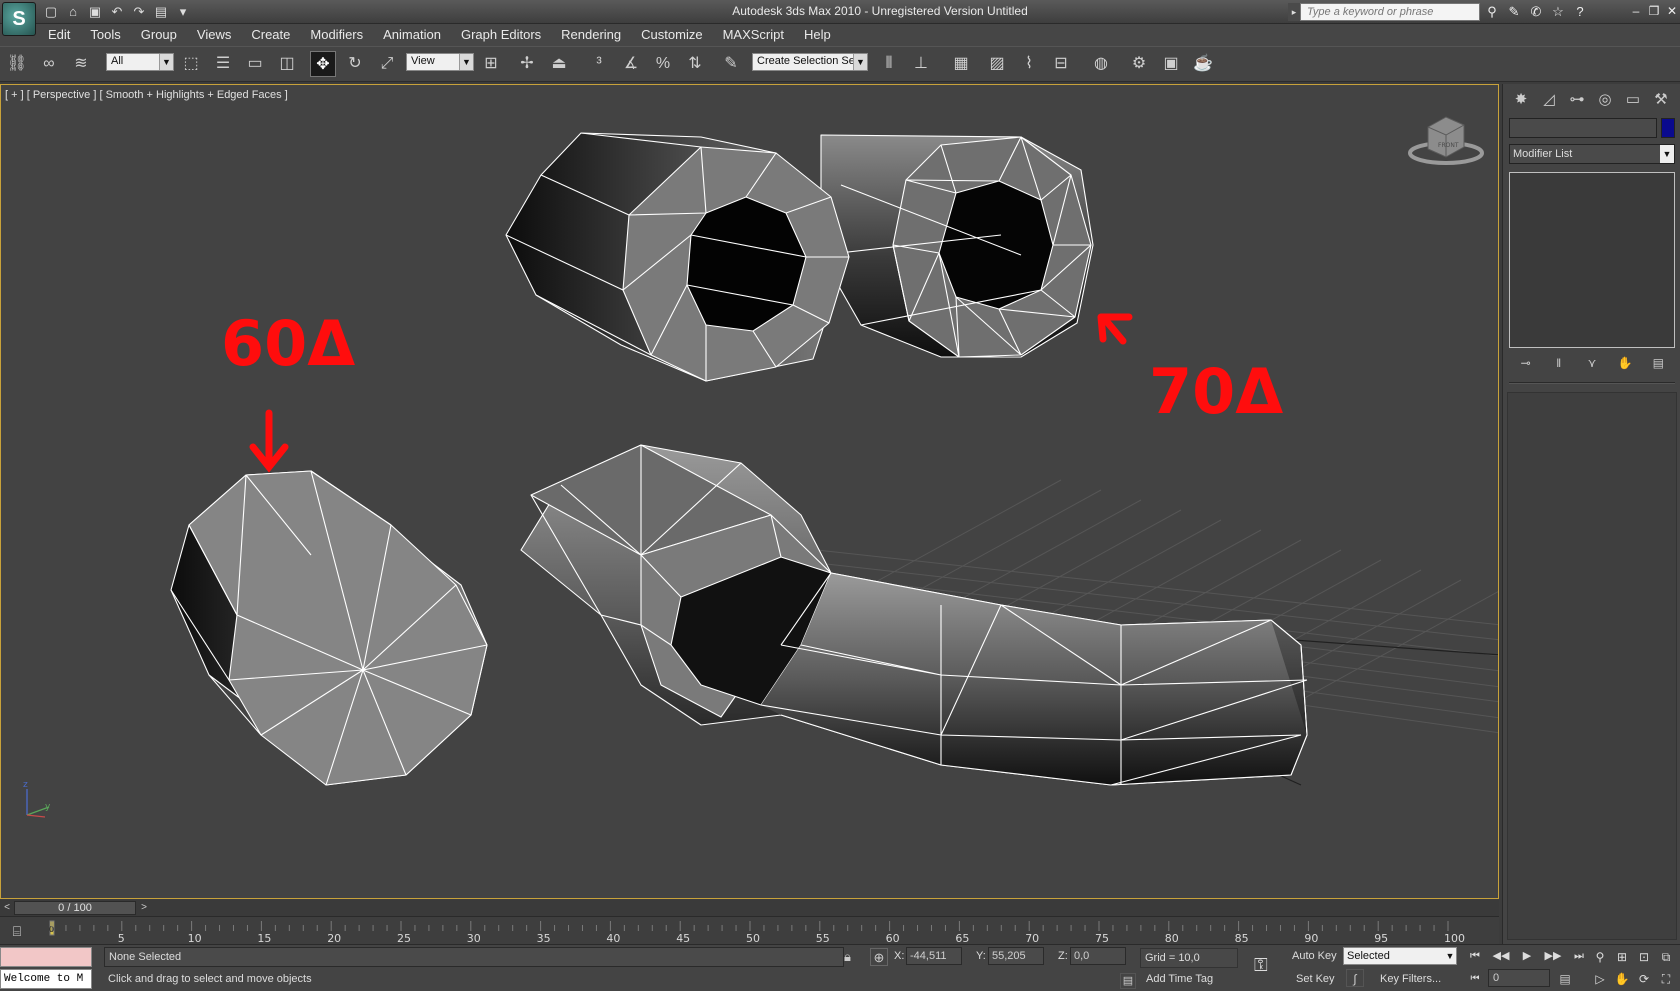  Describe the element at coordinates (671, 35) in the screenshot. I see `menu-customize: Customize` at that location.